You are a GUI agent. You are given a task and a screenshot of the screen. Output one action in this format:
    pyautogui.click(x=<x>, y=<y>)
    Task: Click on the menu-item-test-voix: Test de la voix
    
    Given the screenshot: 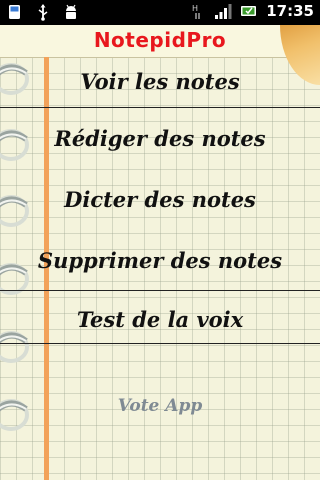 What is the action you would take?
    pyautogui.click(x=160, y=319)
    